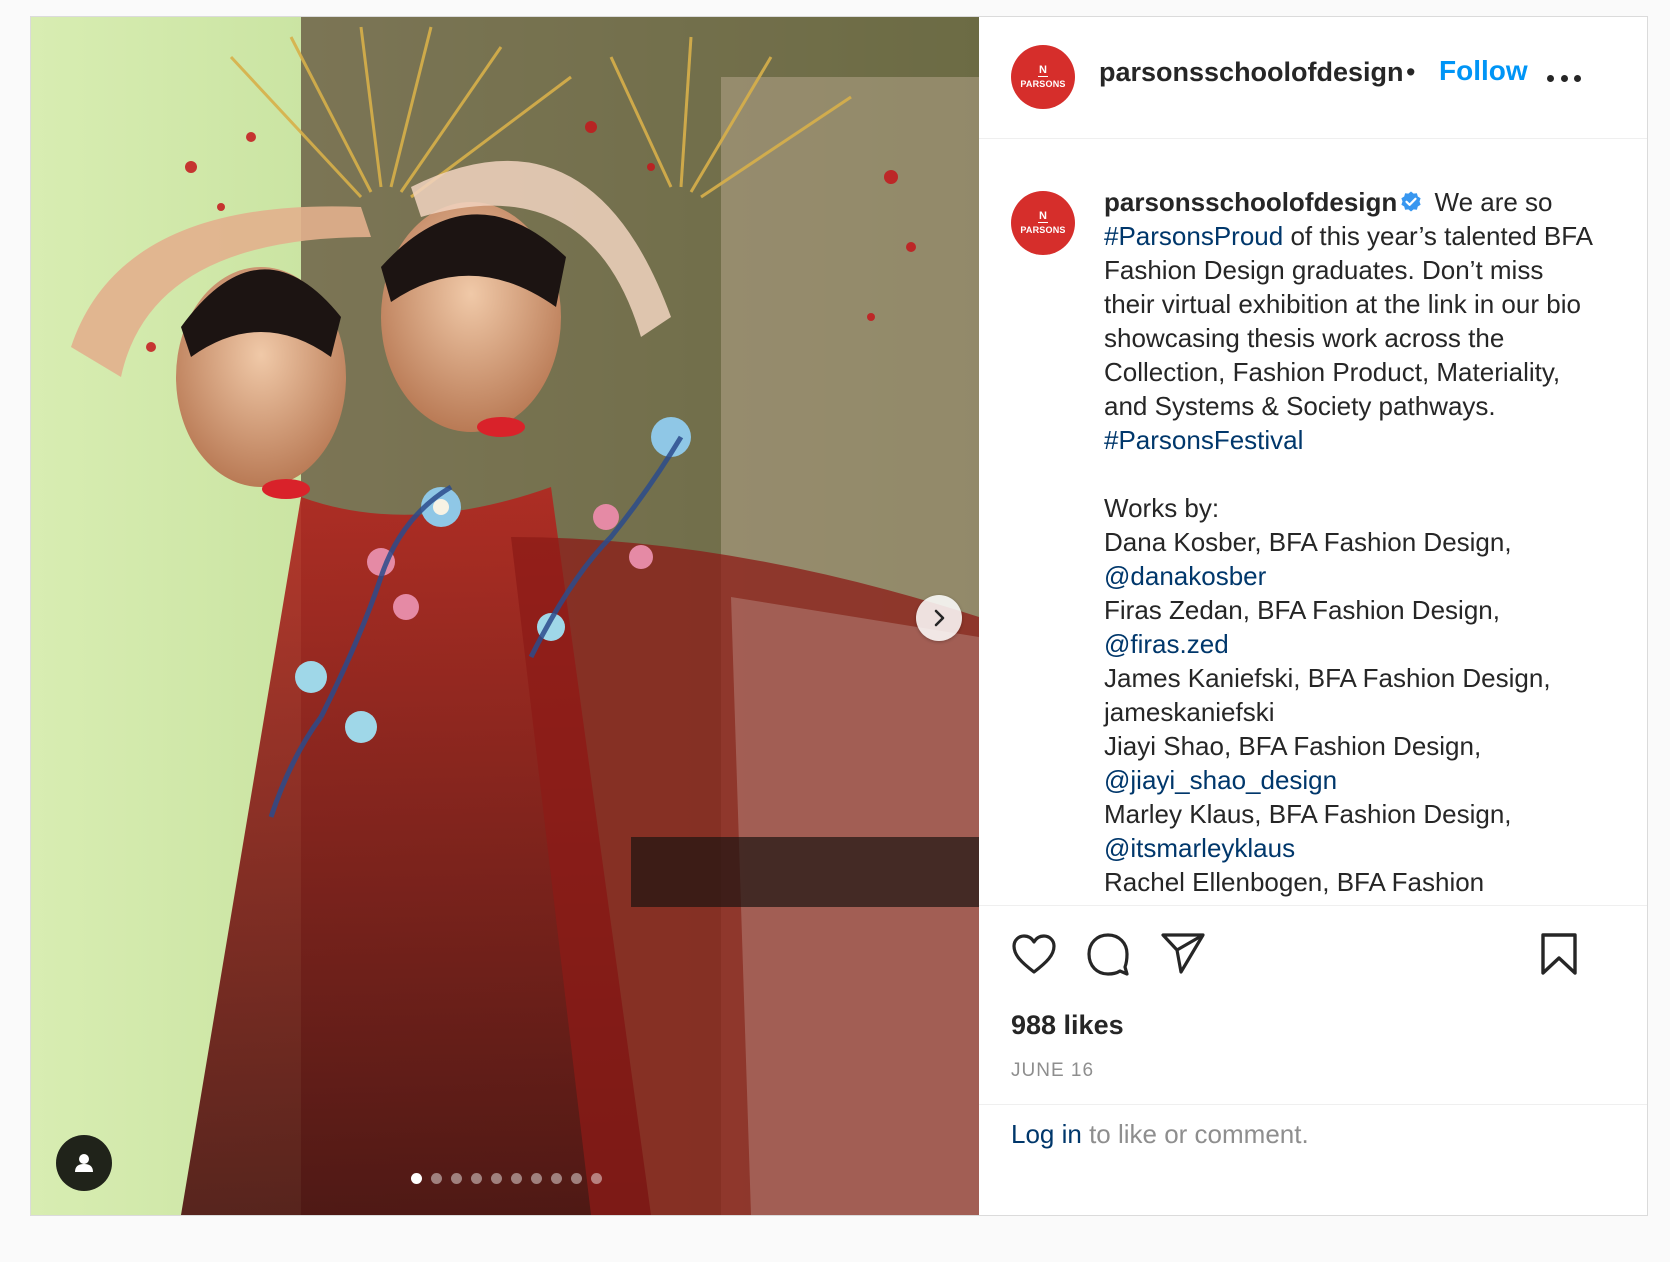 The image size is (1670, 1262). I want to click on credit-handle-link: @itsmarleyklaus, so click(1349, 848).